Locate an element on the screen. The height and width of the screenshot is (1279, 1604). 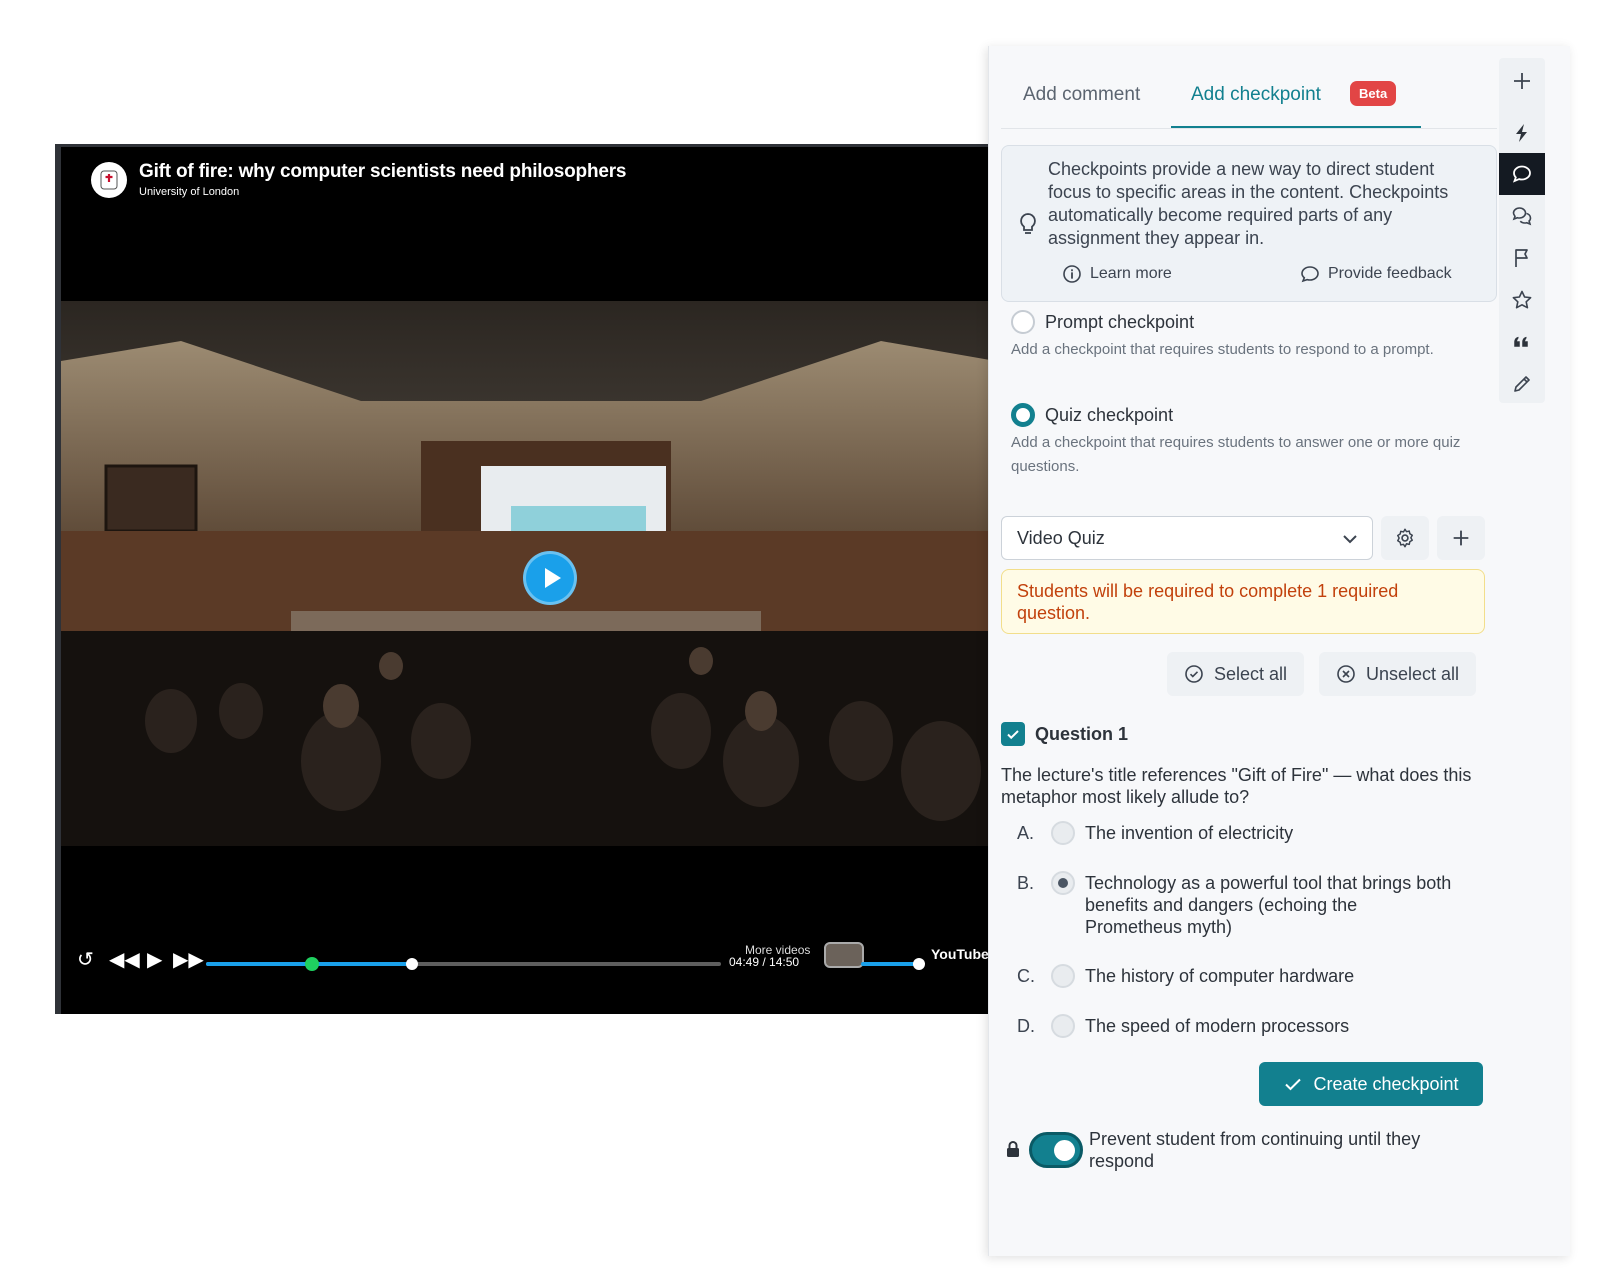
answer-letter: C. is located at coordinates (1026, 976).